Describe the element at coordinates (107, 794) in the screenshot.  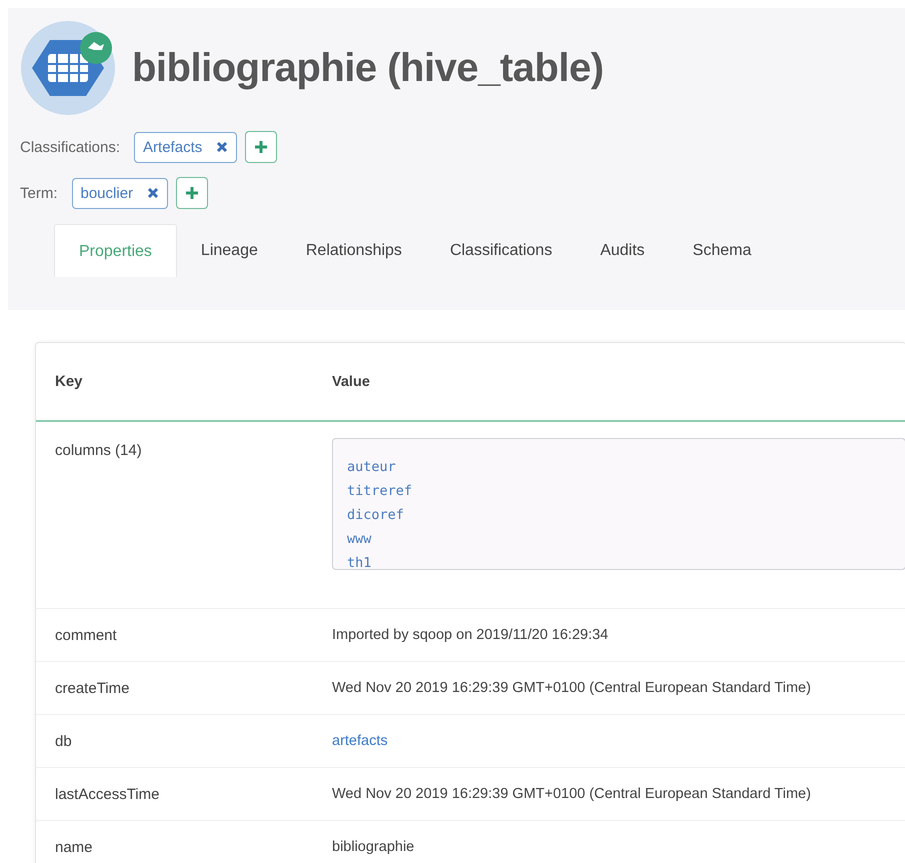
I see `table-cell-text: lastAccessTime` at that location.